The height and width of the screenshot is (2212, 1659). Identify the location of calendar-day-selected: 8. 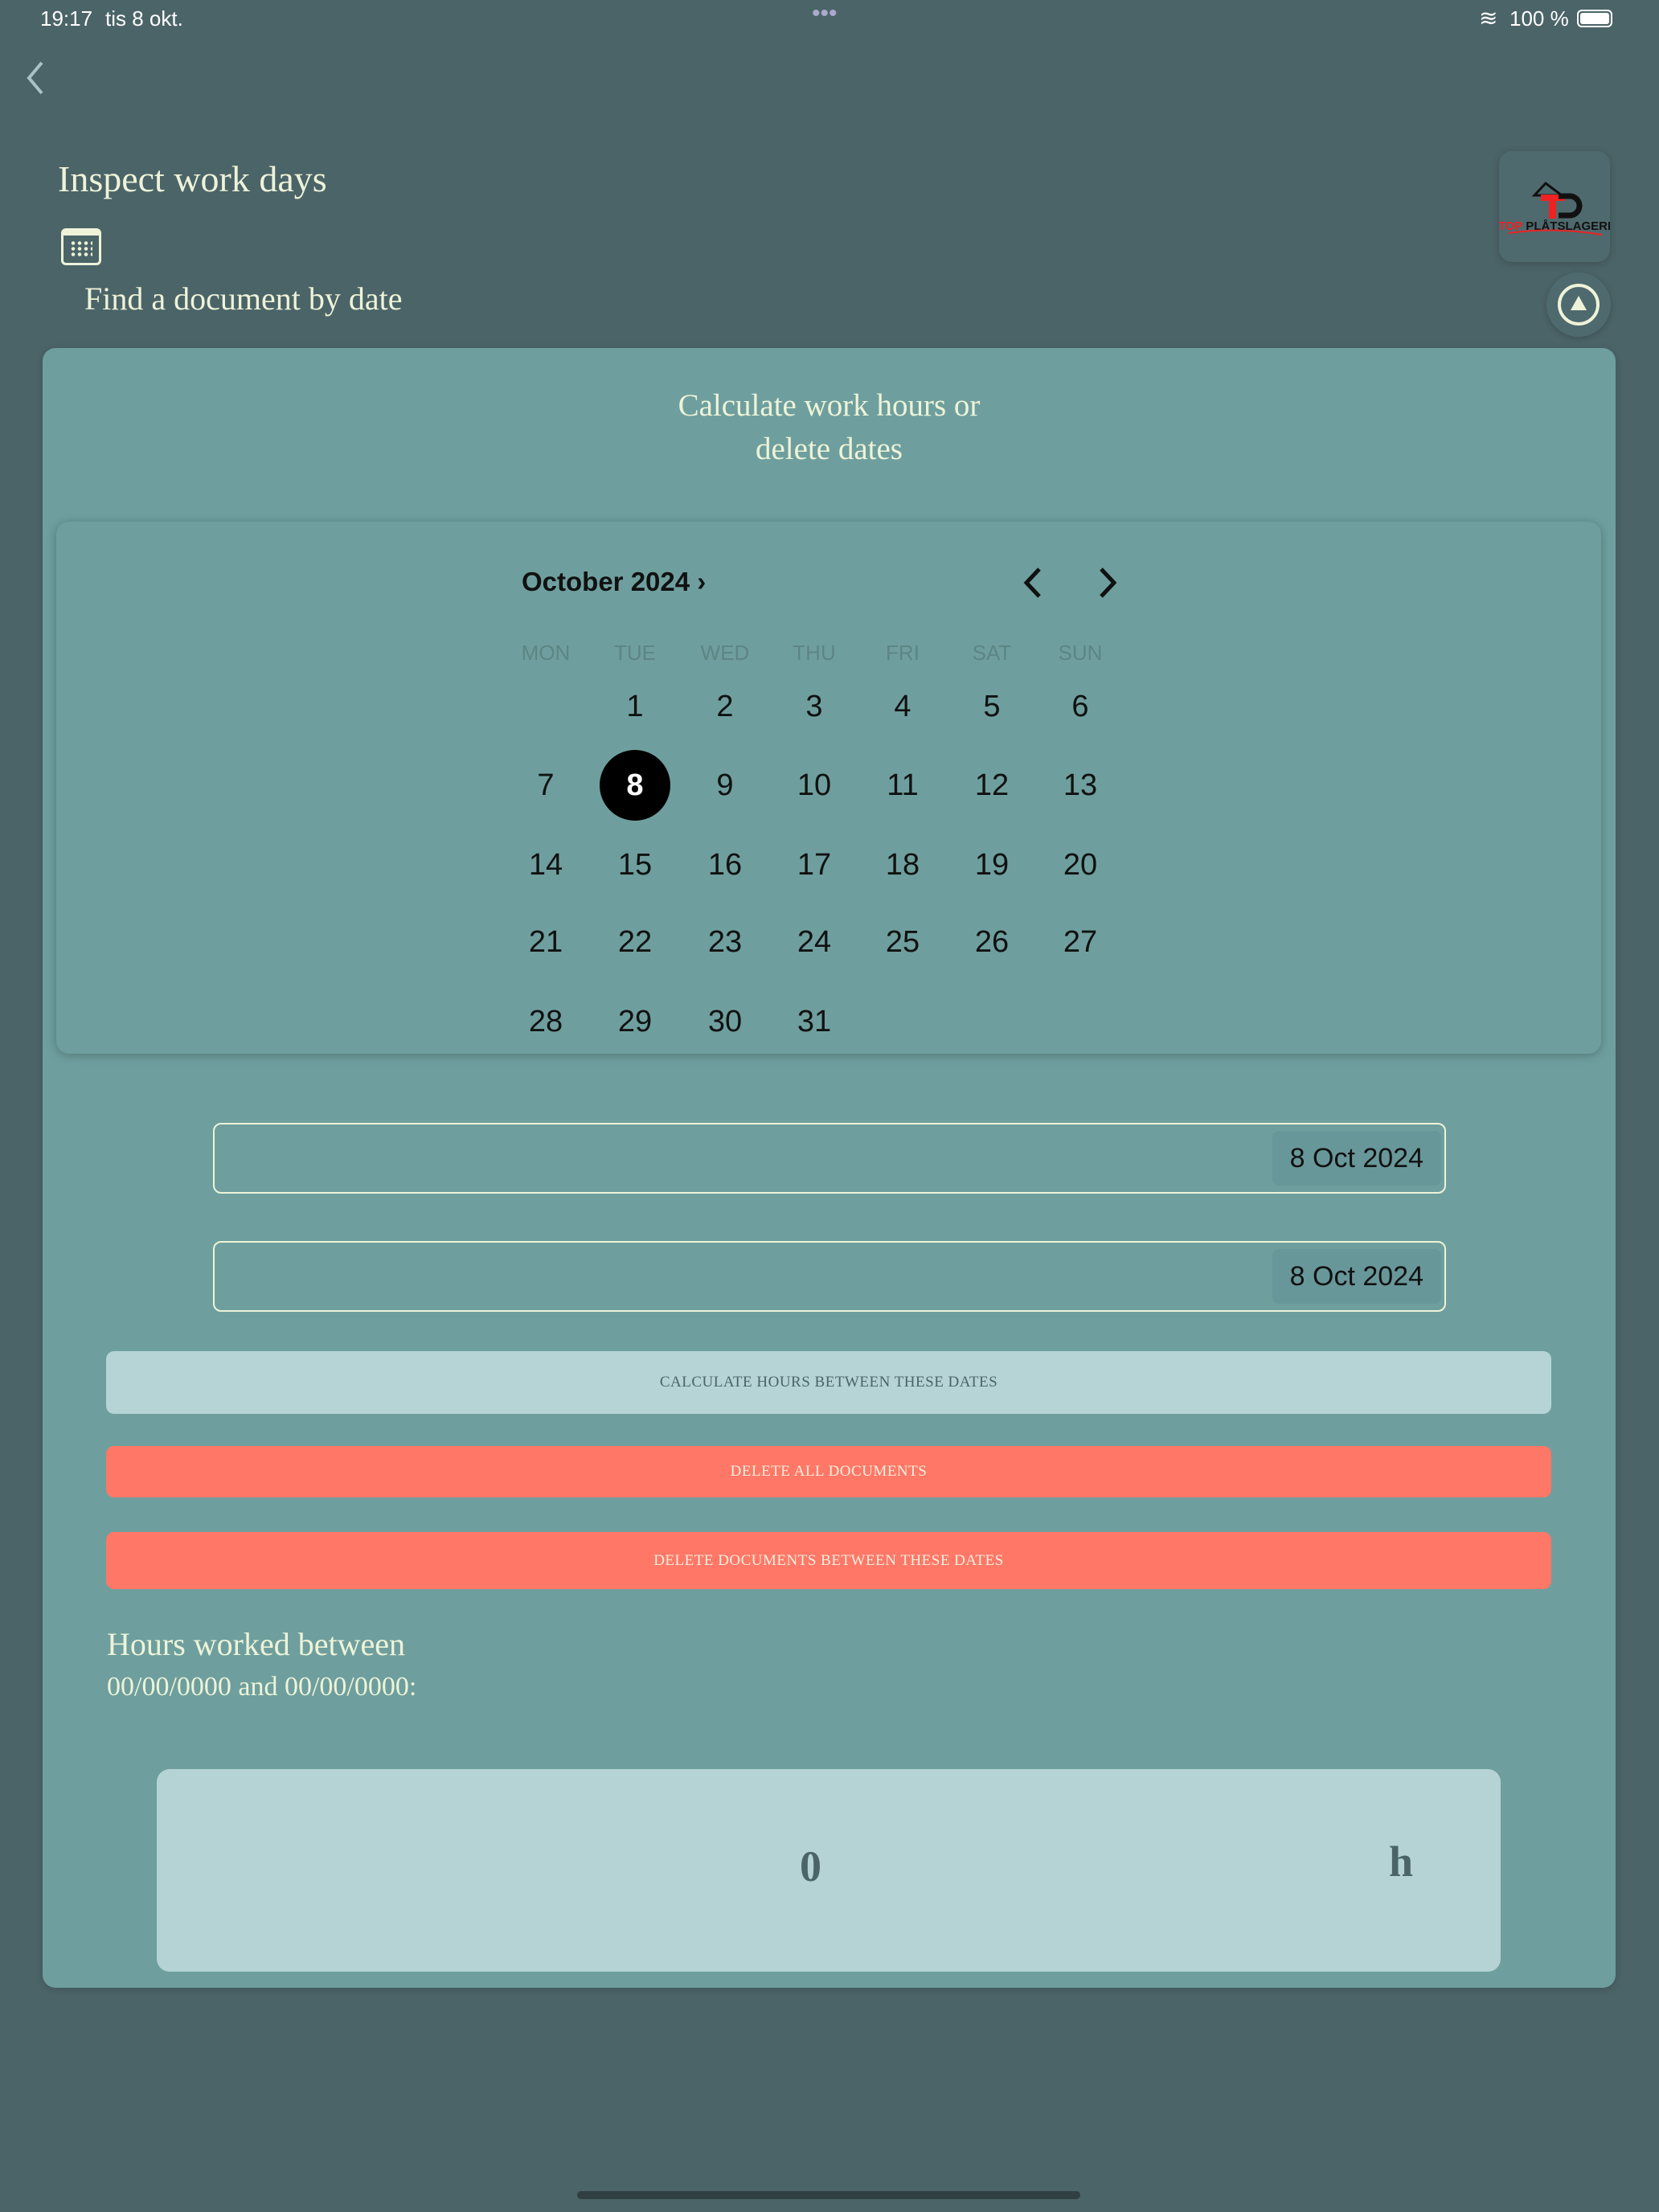
(635, 785).